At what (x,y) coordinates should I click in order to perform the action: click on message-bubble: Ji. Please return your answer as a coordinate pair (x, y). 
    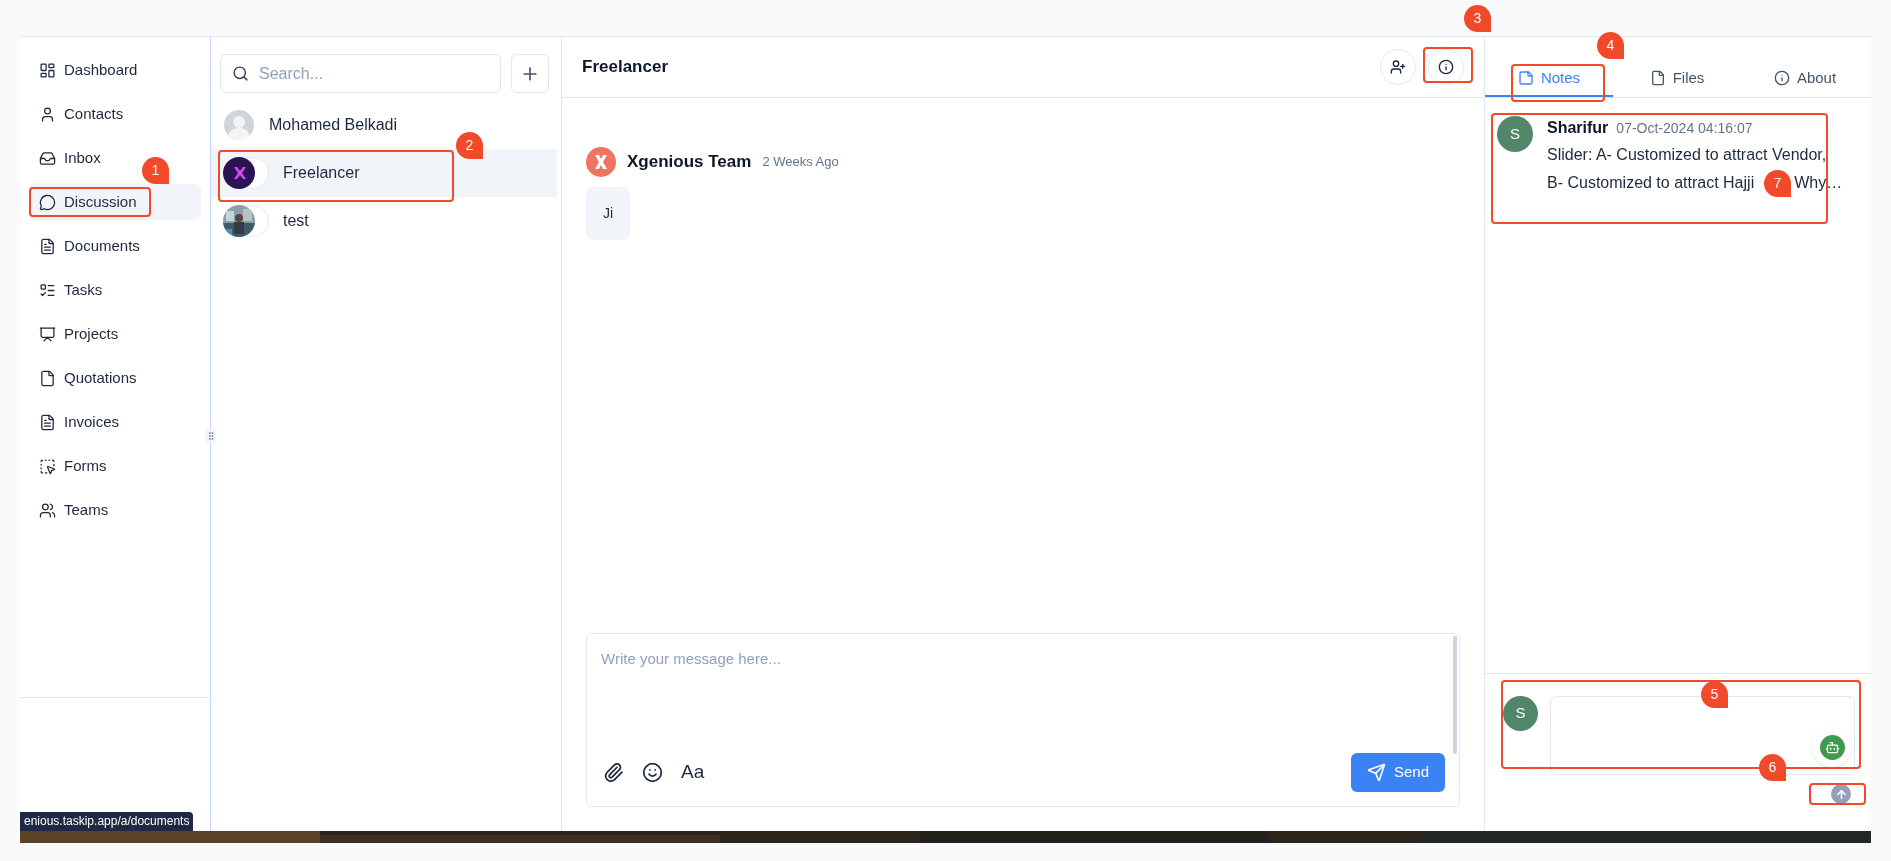
    Looking at the image, I should click on (608, 213).